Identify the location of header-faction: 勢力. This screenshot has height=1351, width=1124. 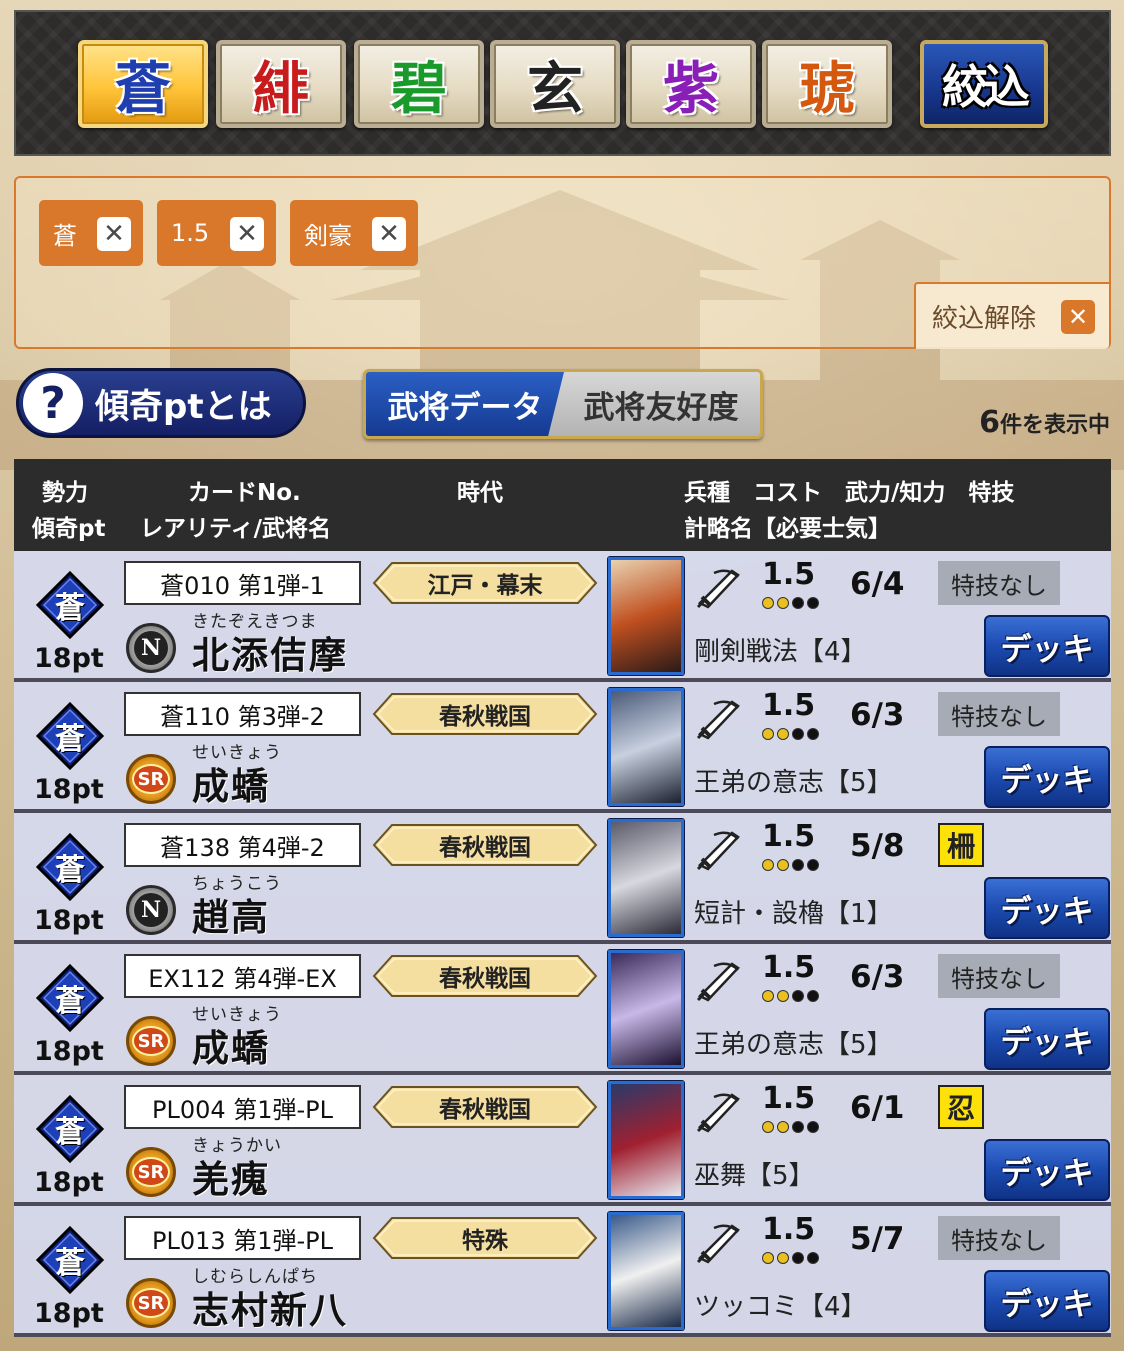
(65, 493).